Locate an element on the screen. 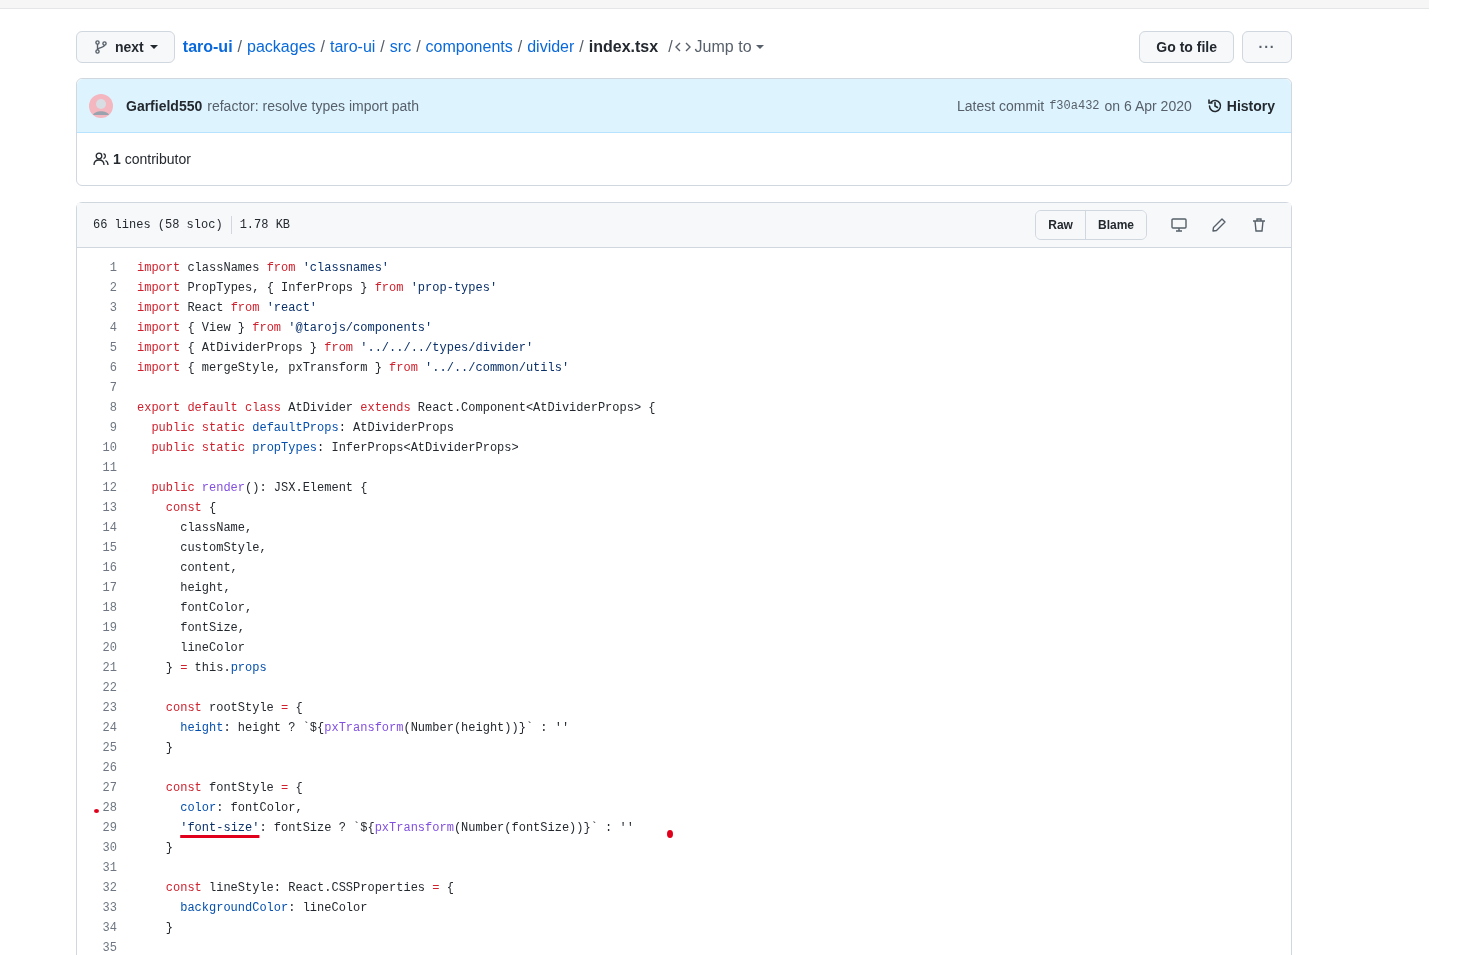 This screenshot has width=1469, height=955. line-number: 7 is located at coordinates (113, 388).